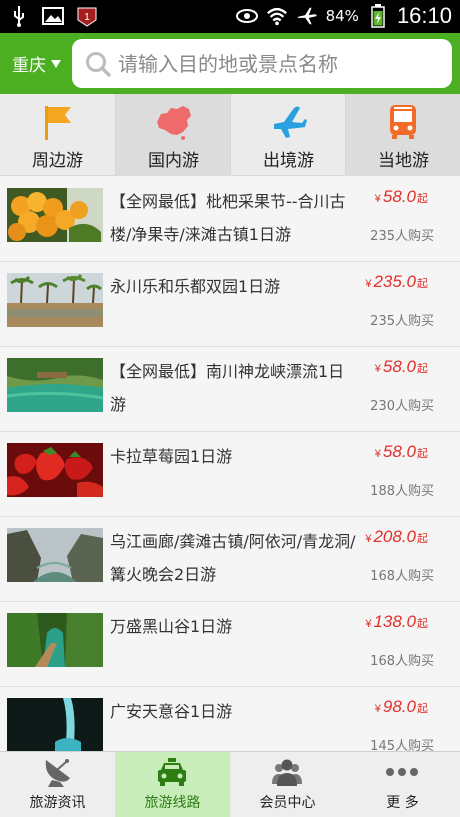 The image size is (460, 817). I want to click on members-icon, so click(287, 772).